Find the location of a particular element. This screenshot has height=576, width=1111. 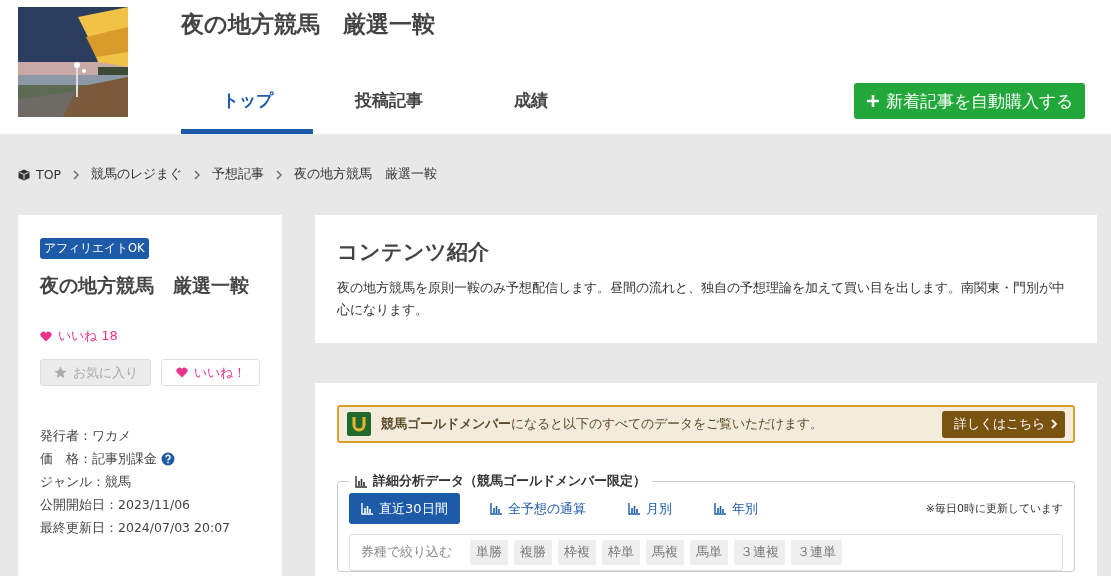

meta-text: 価 格：記事別課金 is located at coordinates (98, 459).